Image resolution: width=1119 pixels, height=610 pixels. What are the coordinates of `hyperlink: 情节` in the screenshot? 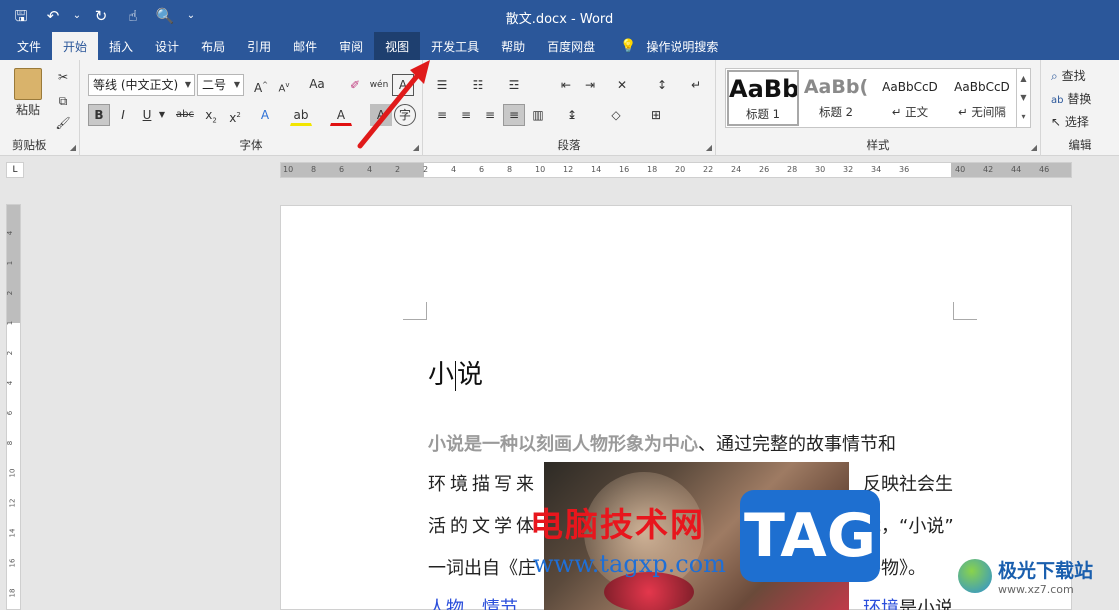 It's located at (500, 604).